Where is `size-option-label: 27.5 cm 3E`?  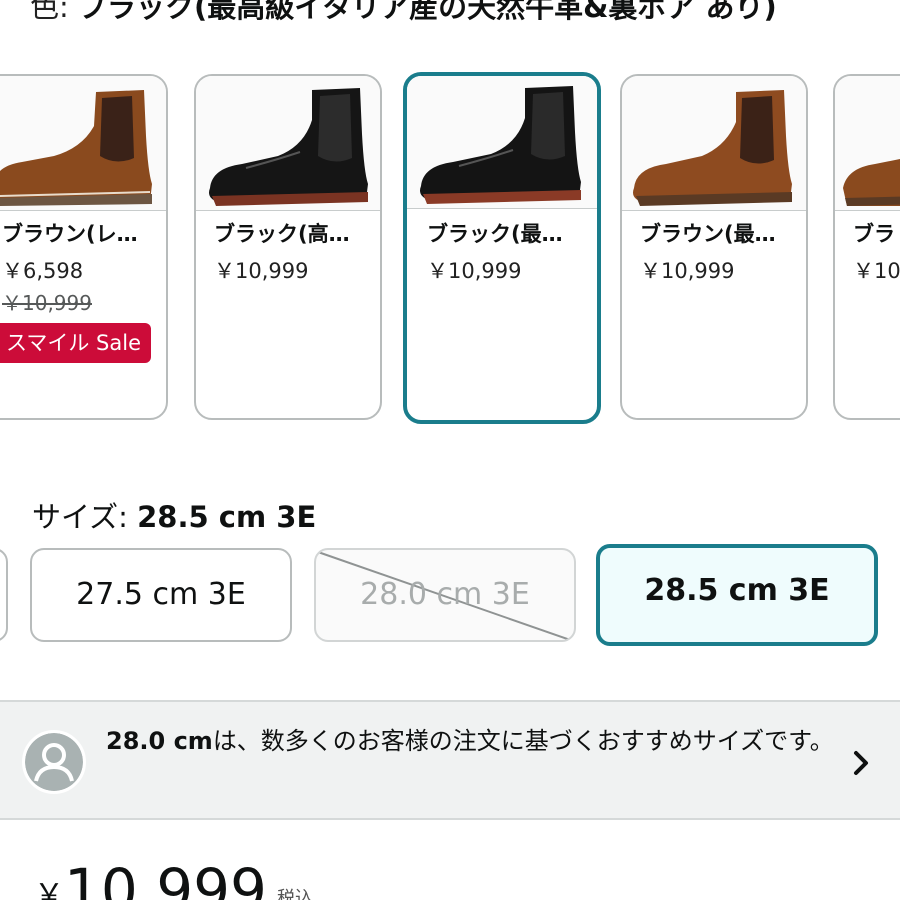 size-option-label: 27.5 cm 3E is located at coordinates (161, 594).